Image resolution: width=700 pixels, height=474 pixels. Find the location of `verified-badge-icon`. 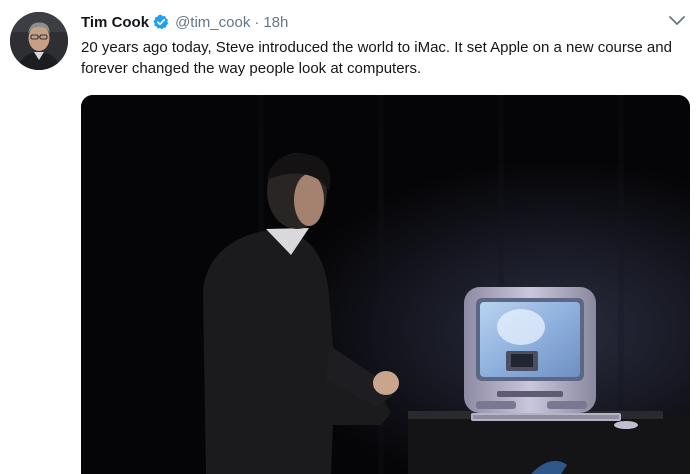

verified-badge-icon is located at coordinates (161, 22).